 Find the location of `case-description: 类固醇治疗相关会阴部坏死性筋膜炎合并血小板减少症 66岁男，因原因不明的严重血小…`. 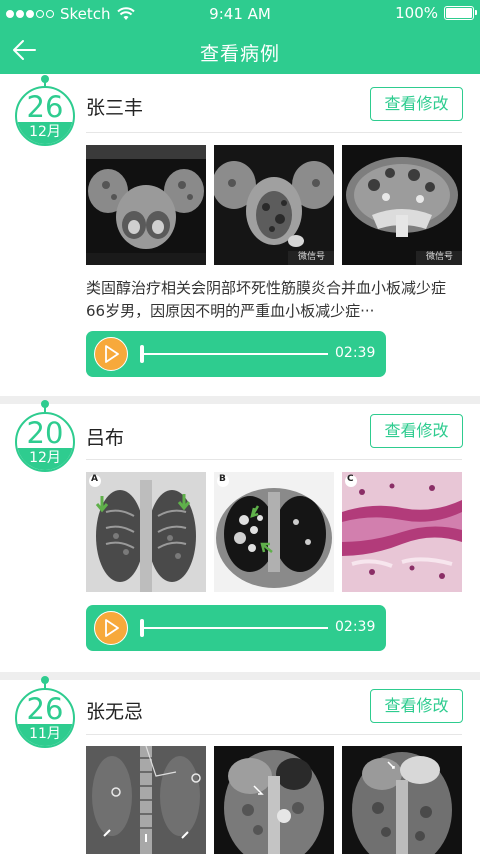

case-description: 类固醇治疗相关会阴部坏死性筋膜炎合并血小板减少症 66岁男，因原因不明的严重血小… is located at coordinates (266, 299).